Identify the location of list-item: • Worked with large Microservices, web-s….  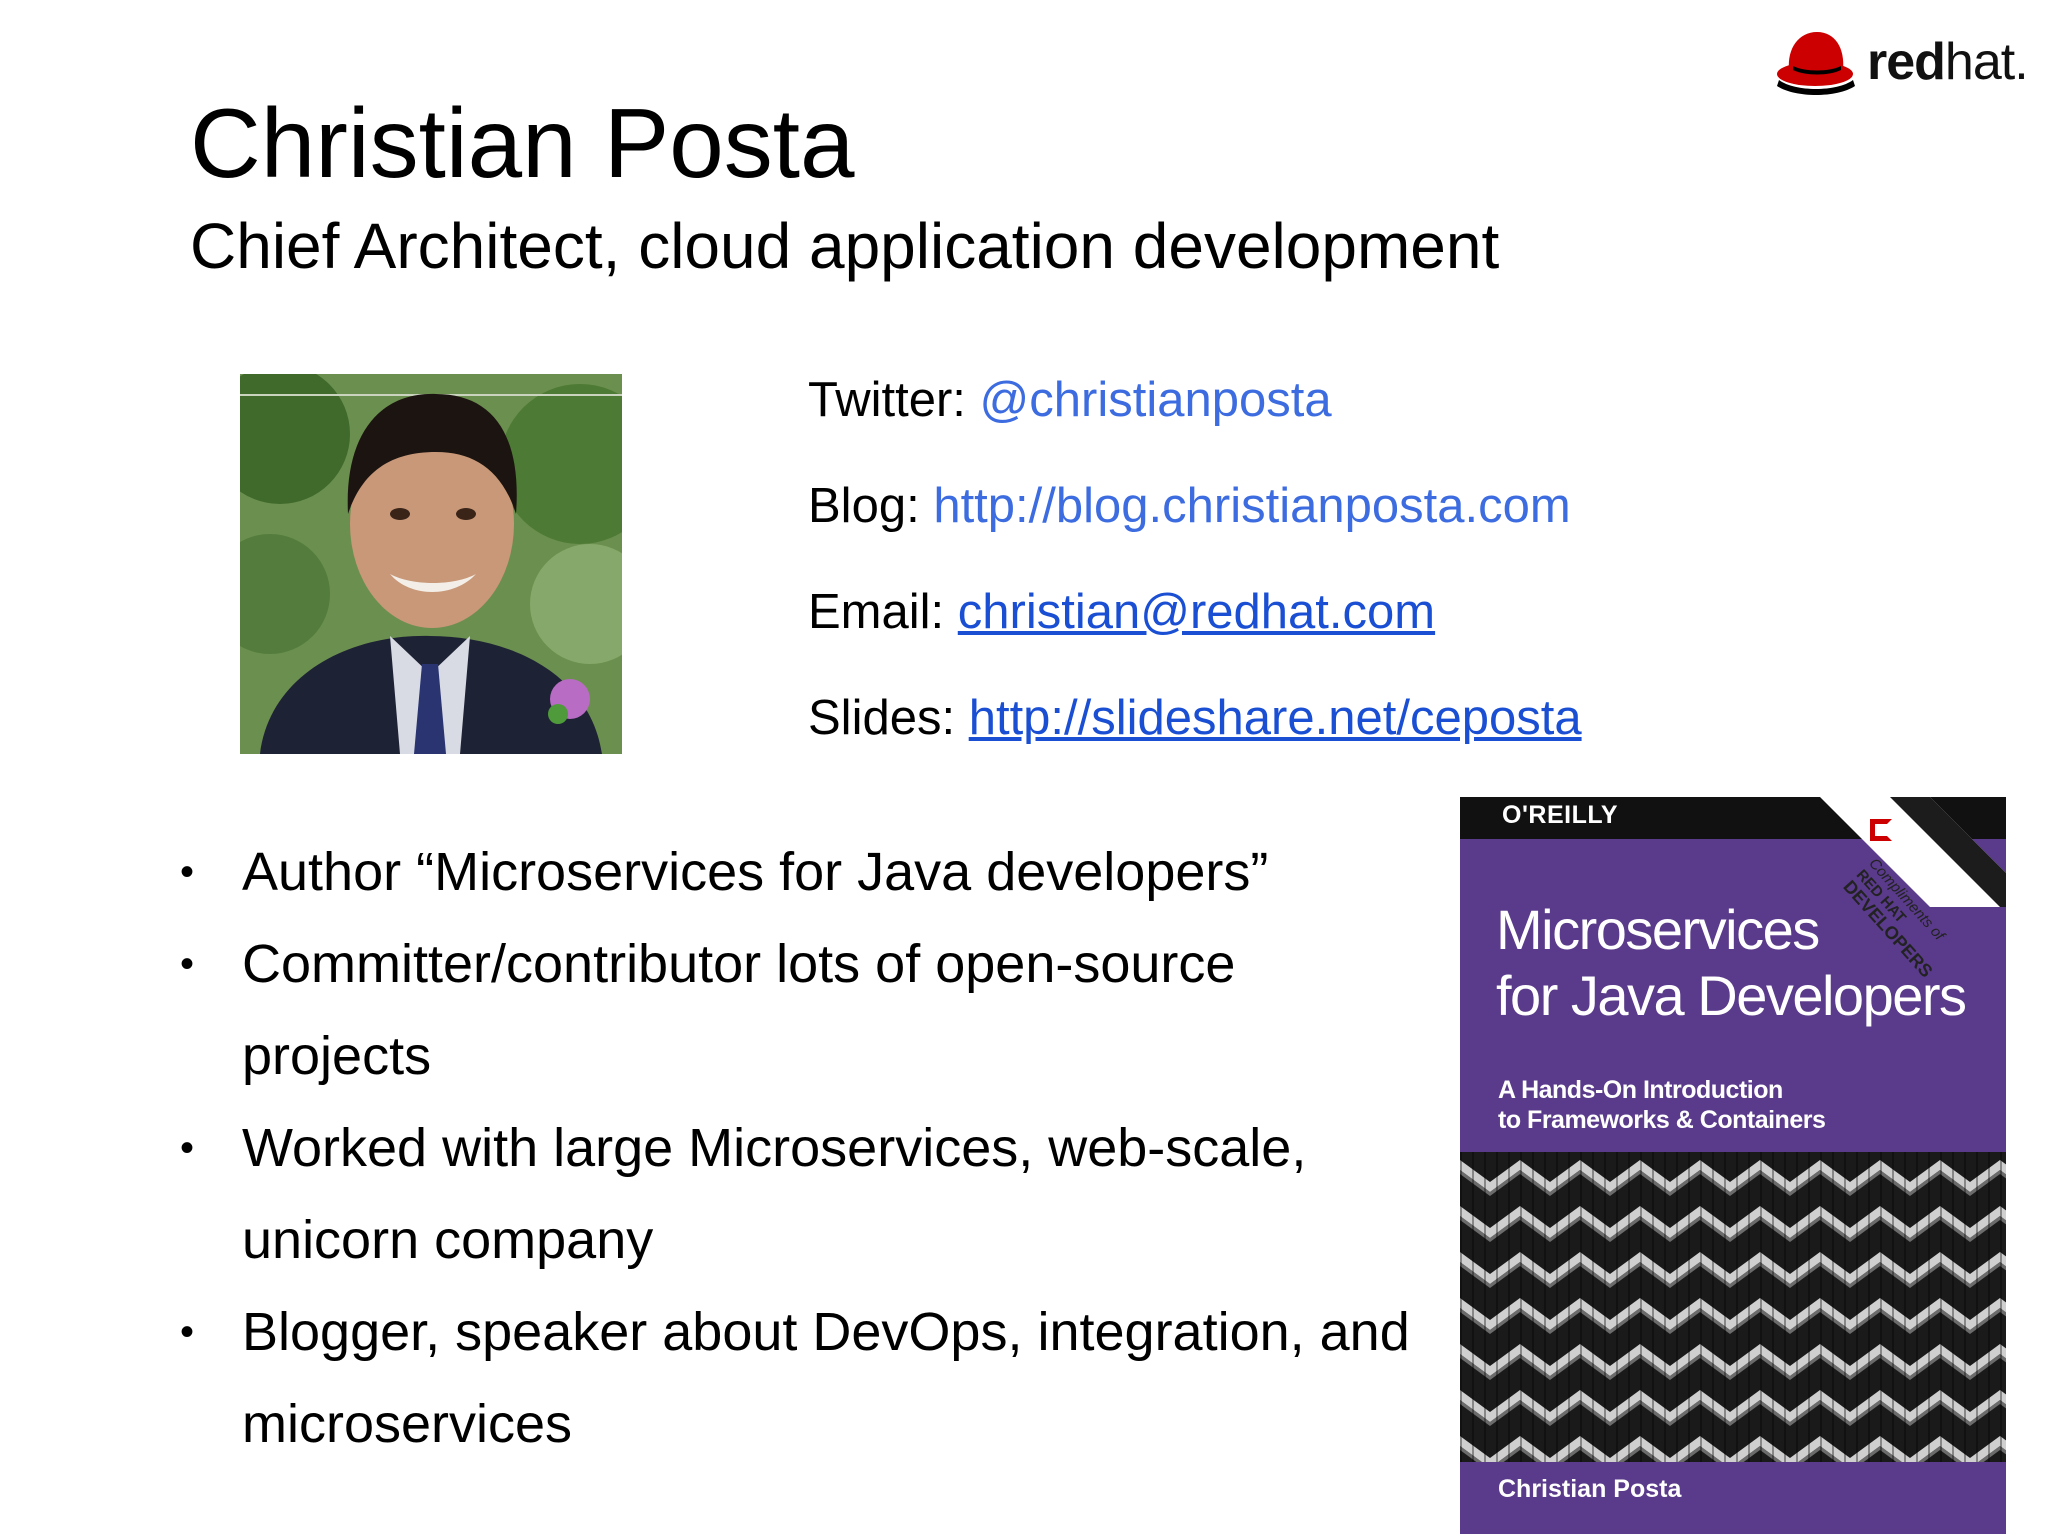
(801, 1194).